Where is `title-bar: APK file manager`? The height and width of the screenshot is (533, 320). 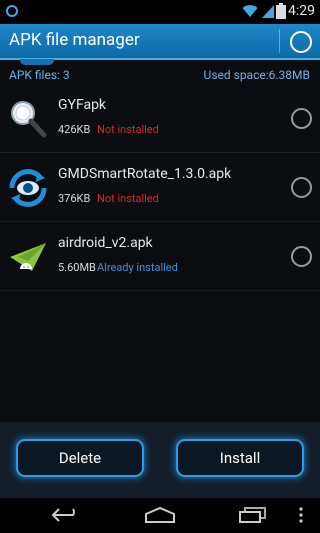
title-bar: APK file manager is located at coordinates (160, 42).